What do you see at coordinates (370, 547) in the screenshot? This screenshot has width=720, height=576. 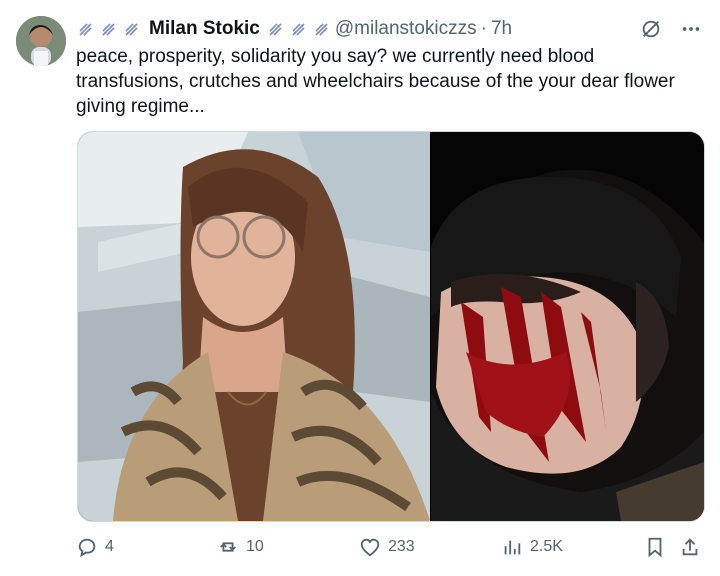 I see `heart-icon` at bounding box center [370, 547].